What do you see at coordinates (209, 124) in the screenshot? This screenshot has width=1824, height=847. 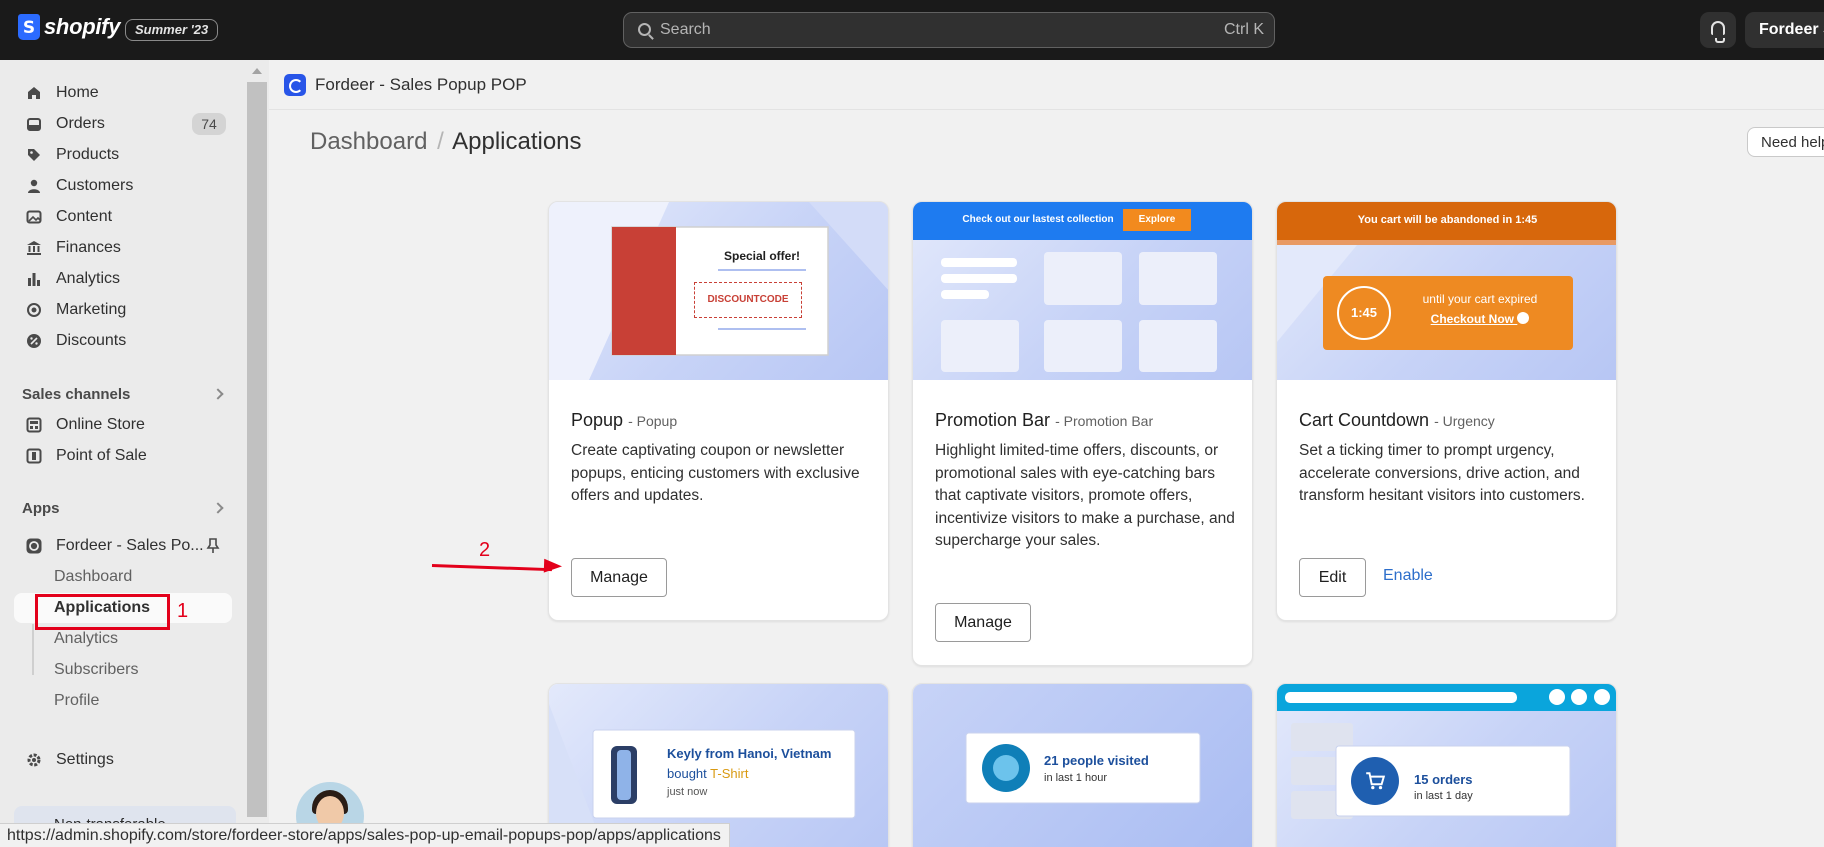 I see `orders-count-badge: 74` at bounding box center [209, 124].